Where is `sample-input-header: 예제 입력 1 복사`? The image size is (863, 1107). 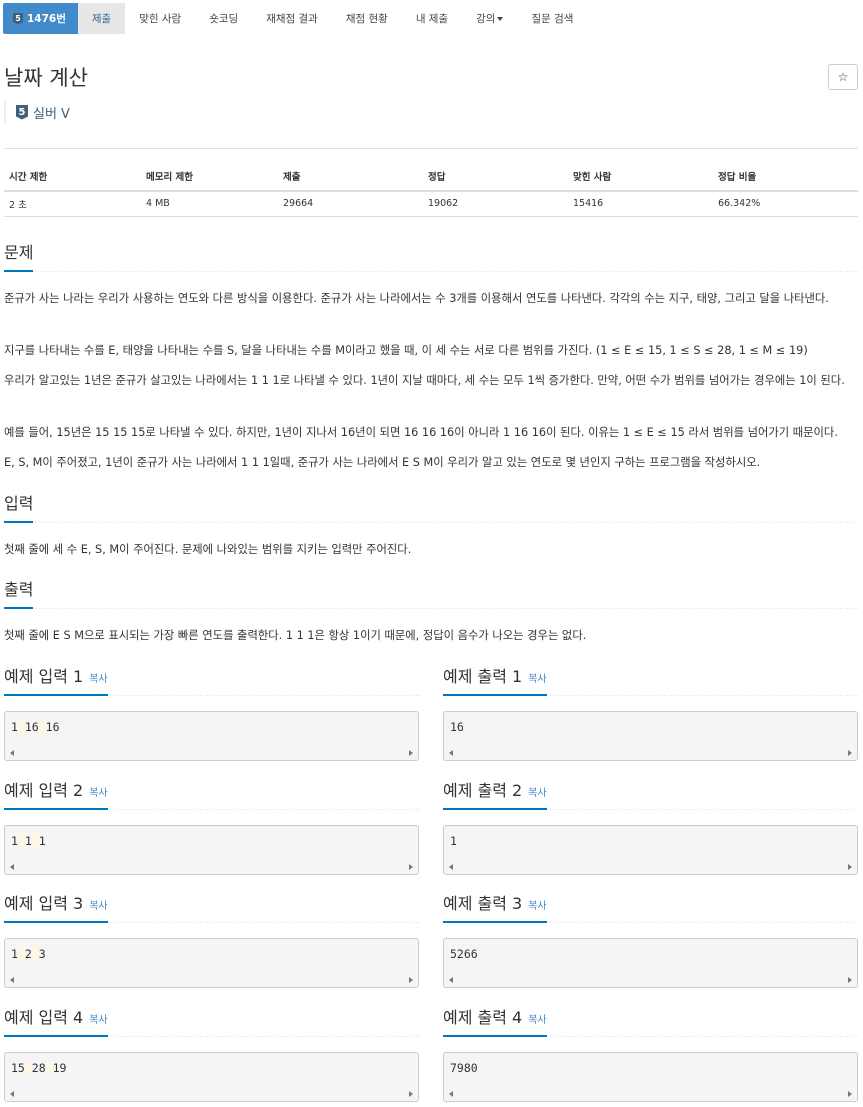 sample-input-header: 예제 입력 1 복사 is located at coordinates (211, 679).